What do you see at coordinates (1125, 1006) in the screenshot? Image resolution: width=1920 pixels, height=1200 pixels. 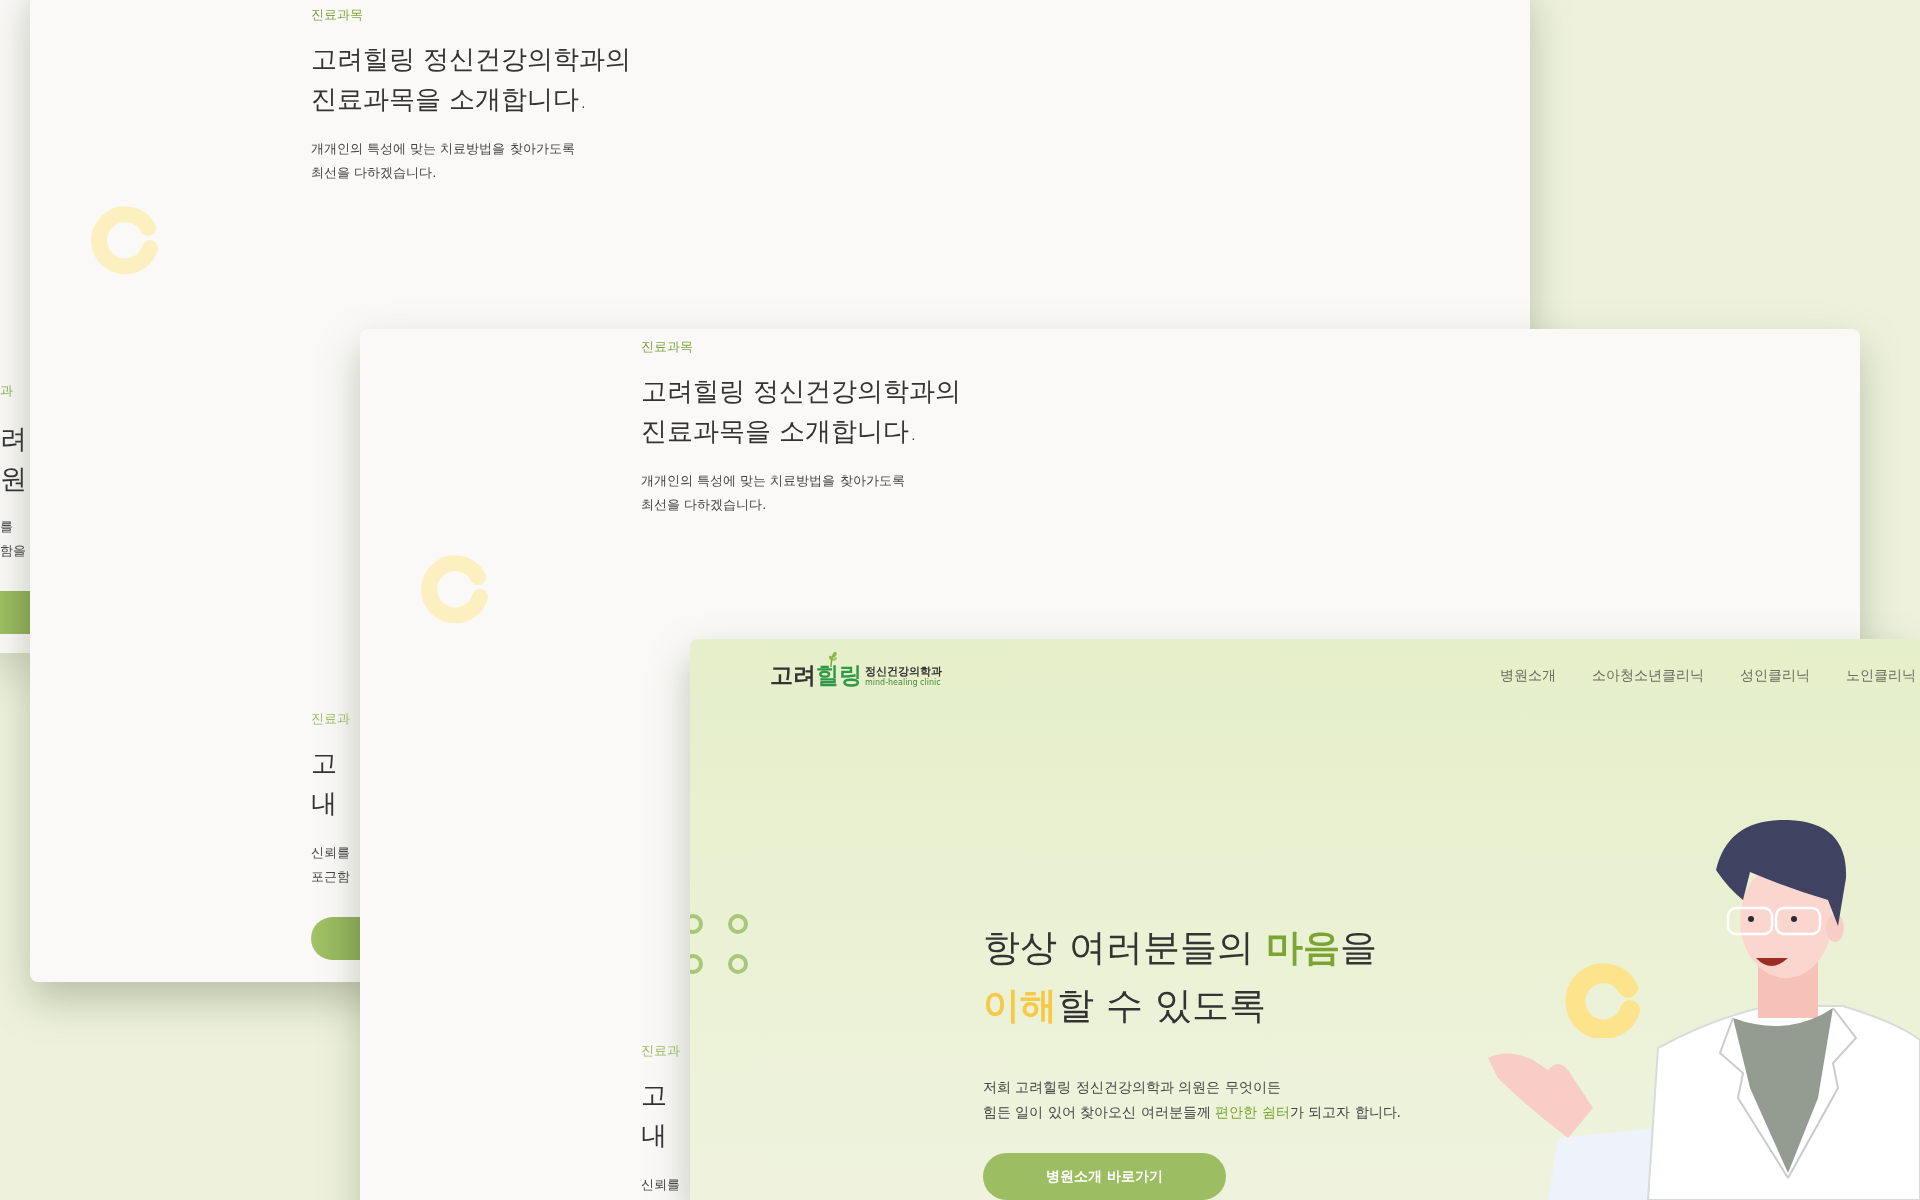 I see `hero-title: 이해할 수 있도록` at bounding box center [1125, 1006].